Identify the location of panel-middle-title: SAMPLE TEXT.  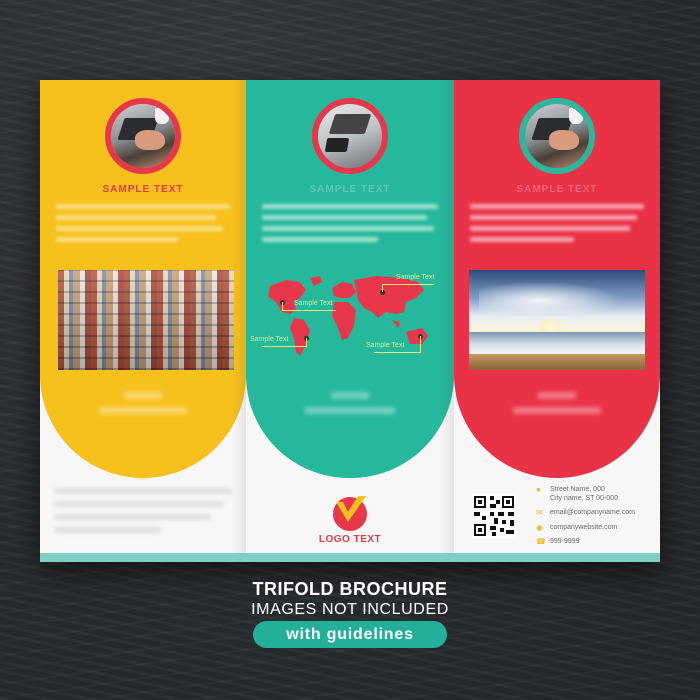
(350, 189).